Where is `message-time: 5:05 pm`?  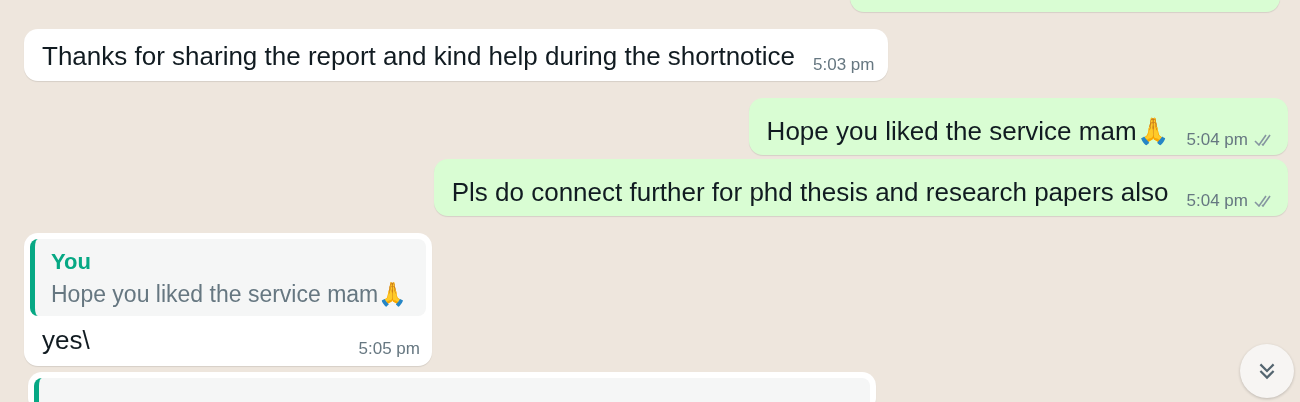 message-time: 5:05 pm is located at coordinates (389, 349).